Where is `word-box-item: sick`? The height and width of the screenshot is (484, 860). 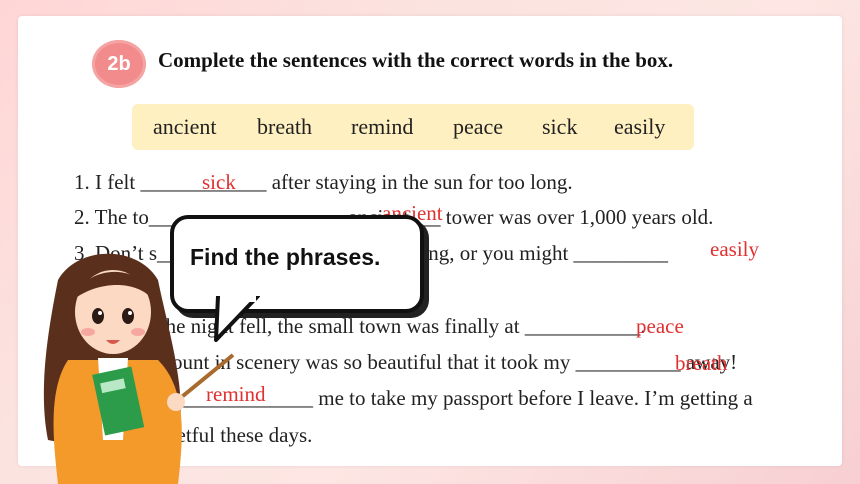
word-box-item: sick is located at coordinates (560, 126).